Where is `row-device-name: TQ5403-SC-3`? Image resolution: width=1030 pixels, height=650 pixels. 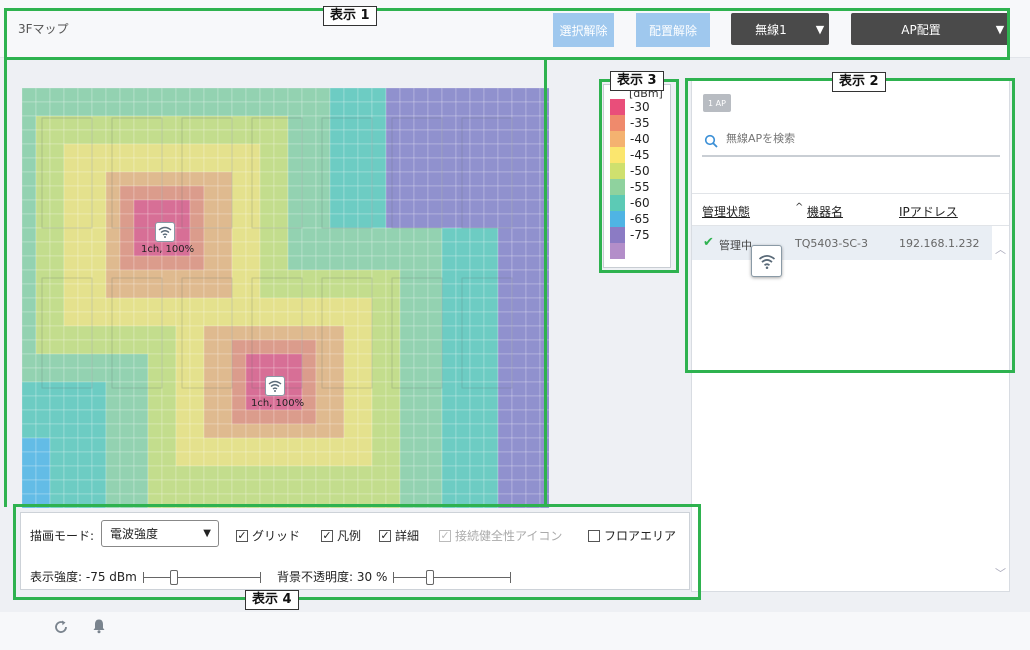
row-device-name: TQ5403-SC-3 is located at coordinates (831, 243).